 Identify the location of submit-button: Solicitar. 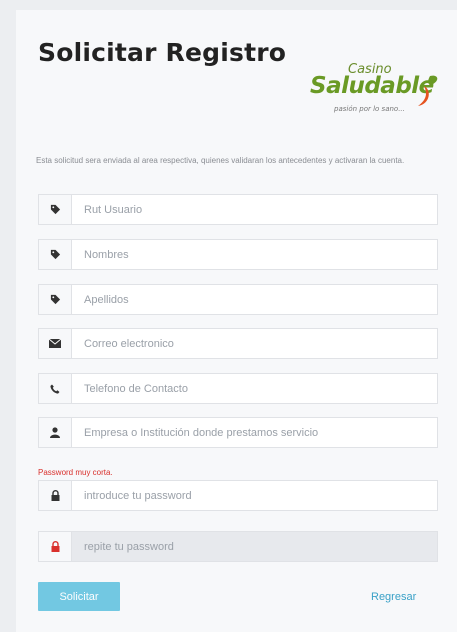
(79, 596).